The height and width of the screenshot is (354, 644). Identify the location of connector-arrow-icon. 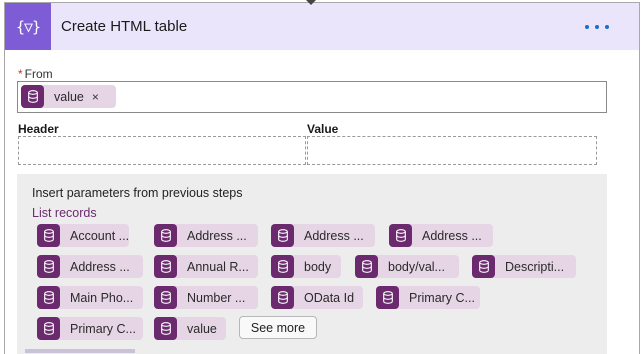
(311, 2).